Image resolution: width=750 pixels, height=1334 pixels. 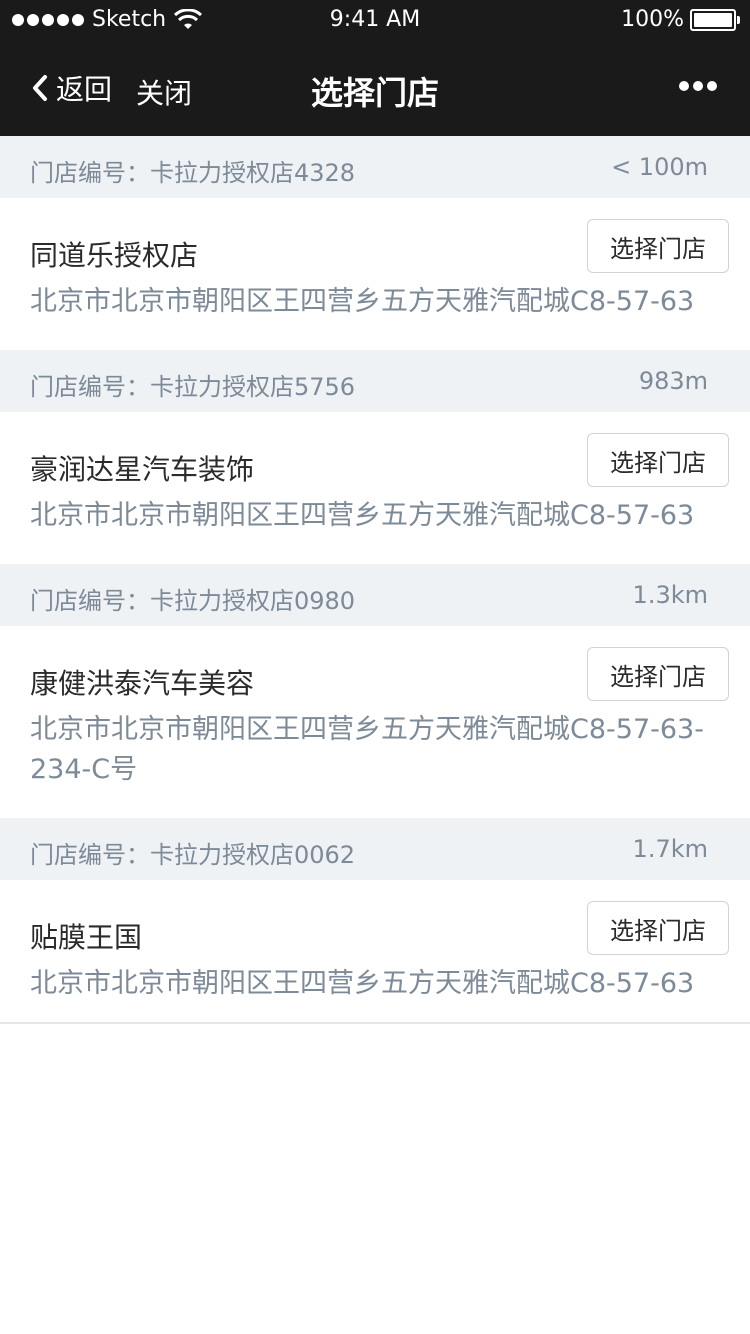 I want to click on store-header: 门店编号：卡拉力授权店0062 1.7km, so click(x=375, y=849).